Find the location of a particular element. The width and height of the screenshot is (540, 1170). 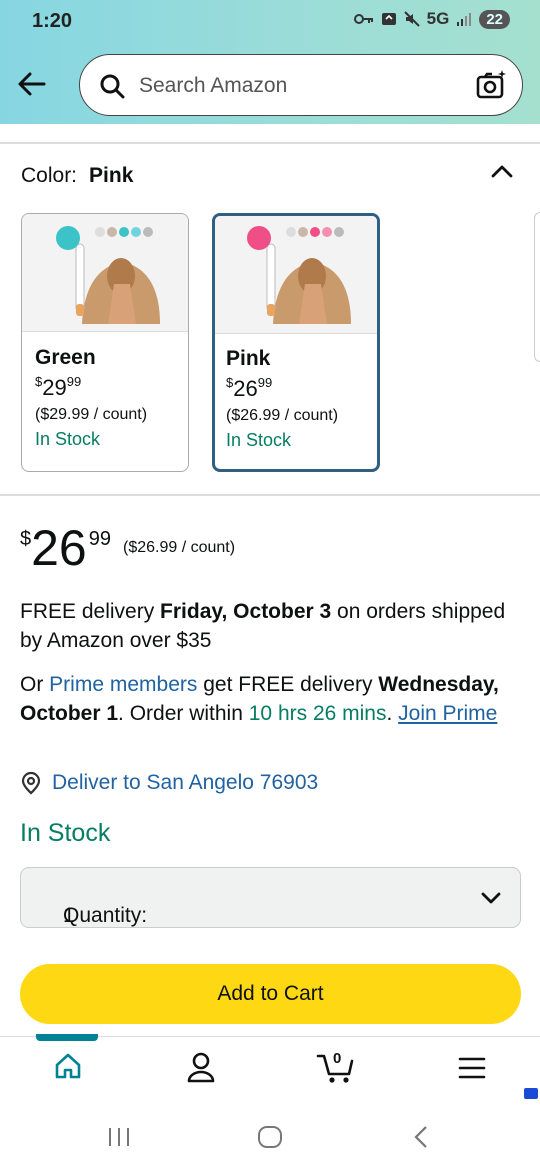

home-button-icon is located at coordinates (270, 1137).